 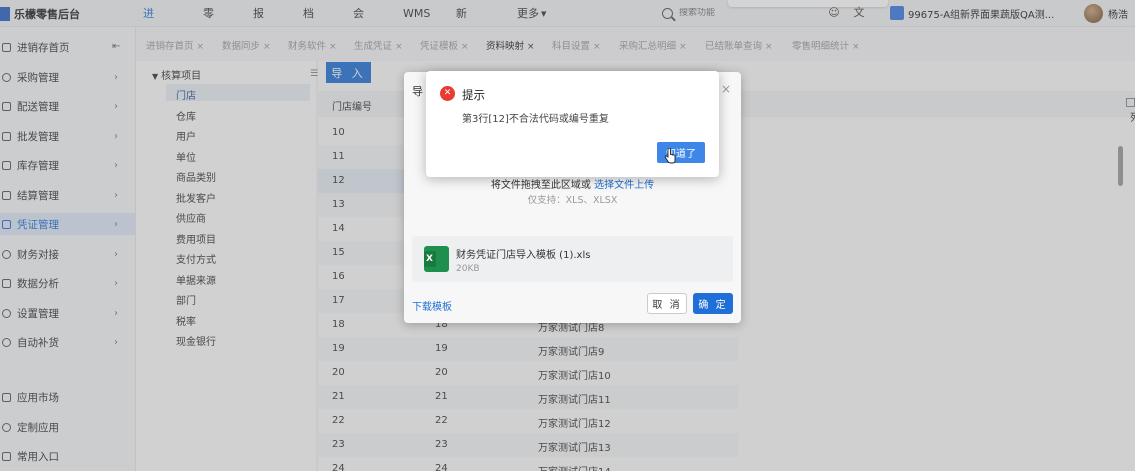 I want to click on error-icon: ✕, so click(x=447, y=93).